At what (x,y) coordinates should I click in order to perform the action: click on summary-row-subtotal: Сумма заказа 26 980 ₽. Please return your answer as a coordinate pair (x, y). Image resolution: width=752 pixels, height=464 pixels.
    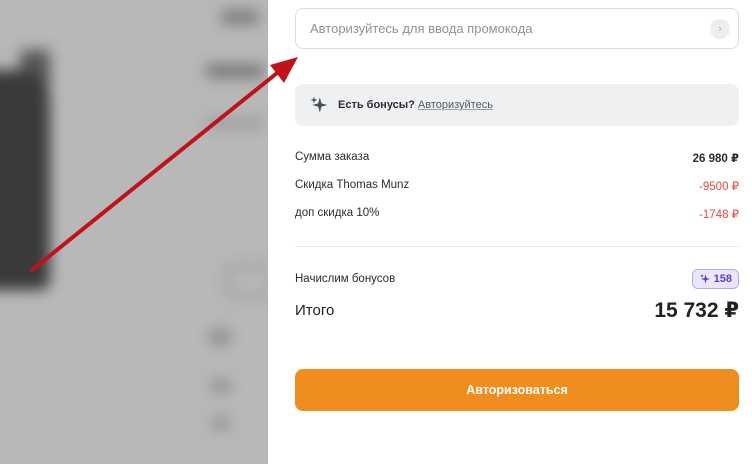
    Looking at the image, I should click on (517, 158).